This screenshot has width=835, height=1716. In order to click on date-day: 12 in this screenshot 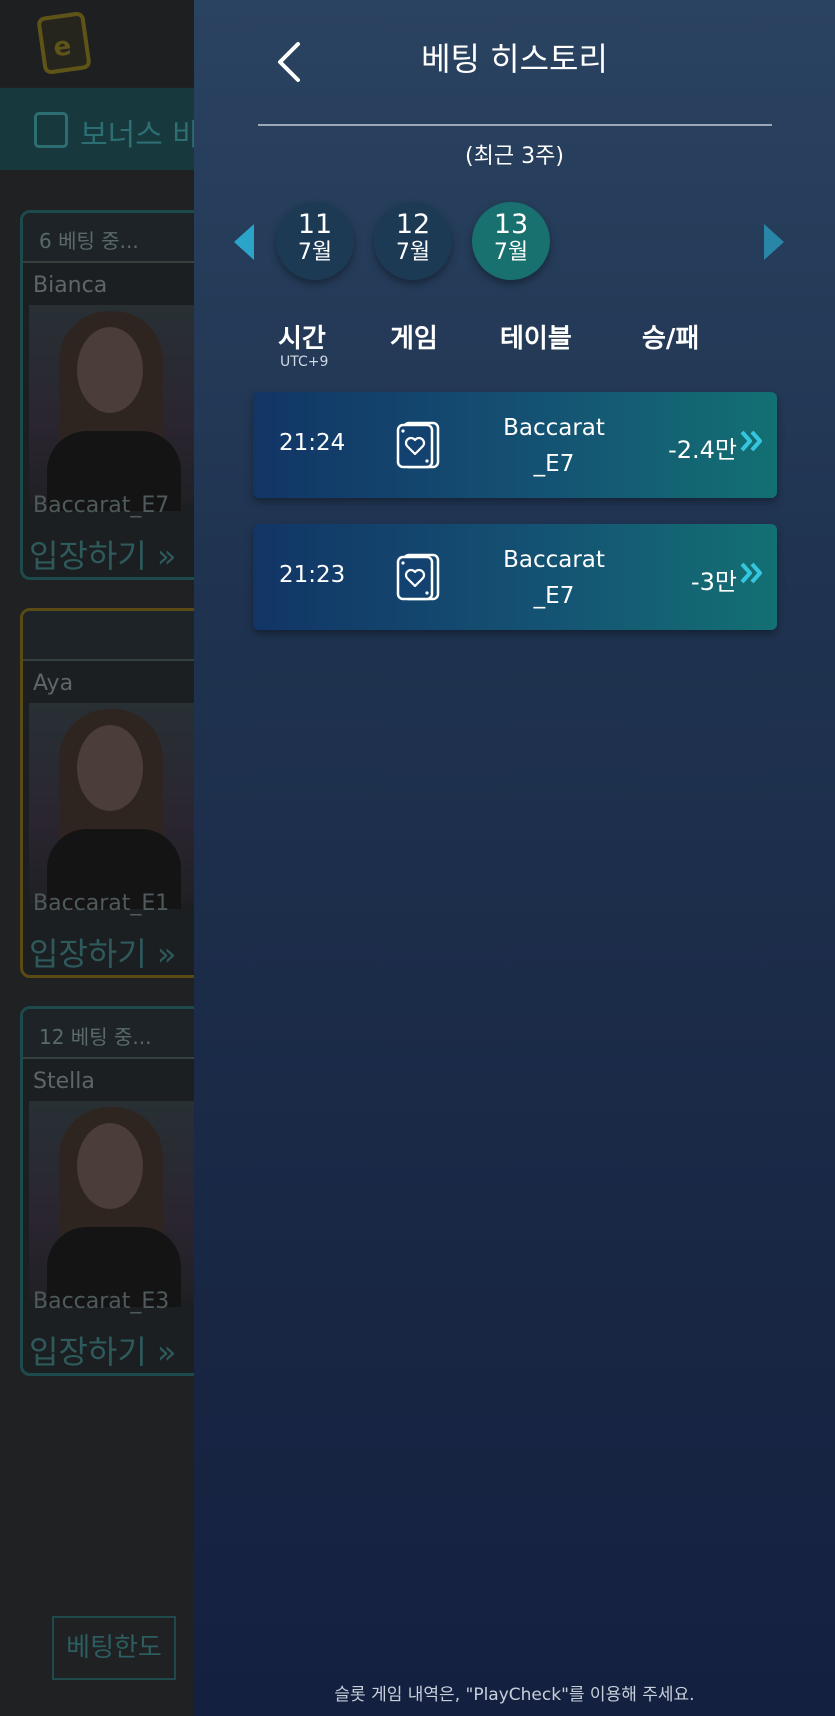, I will do `click(413, 224)`.